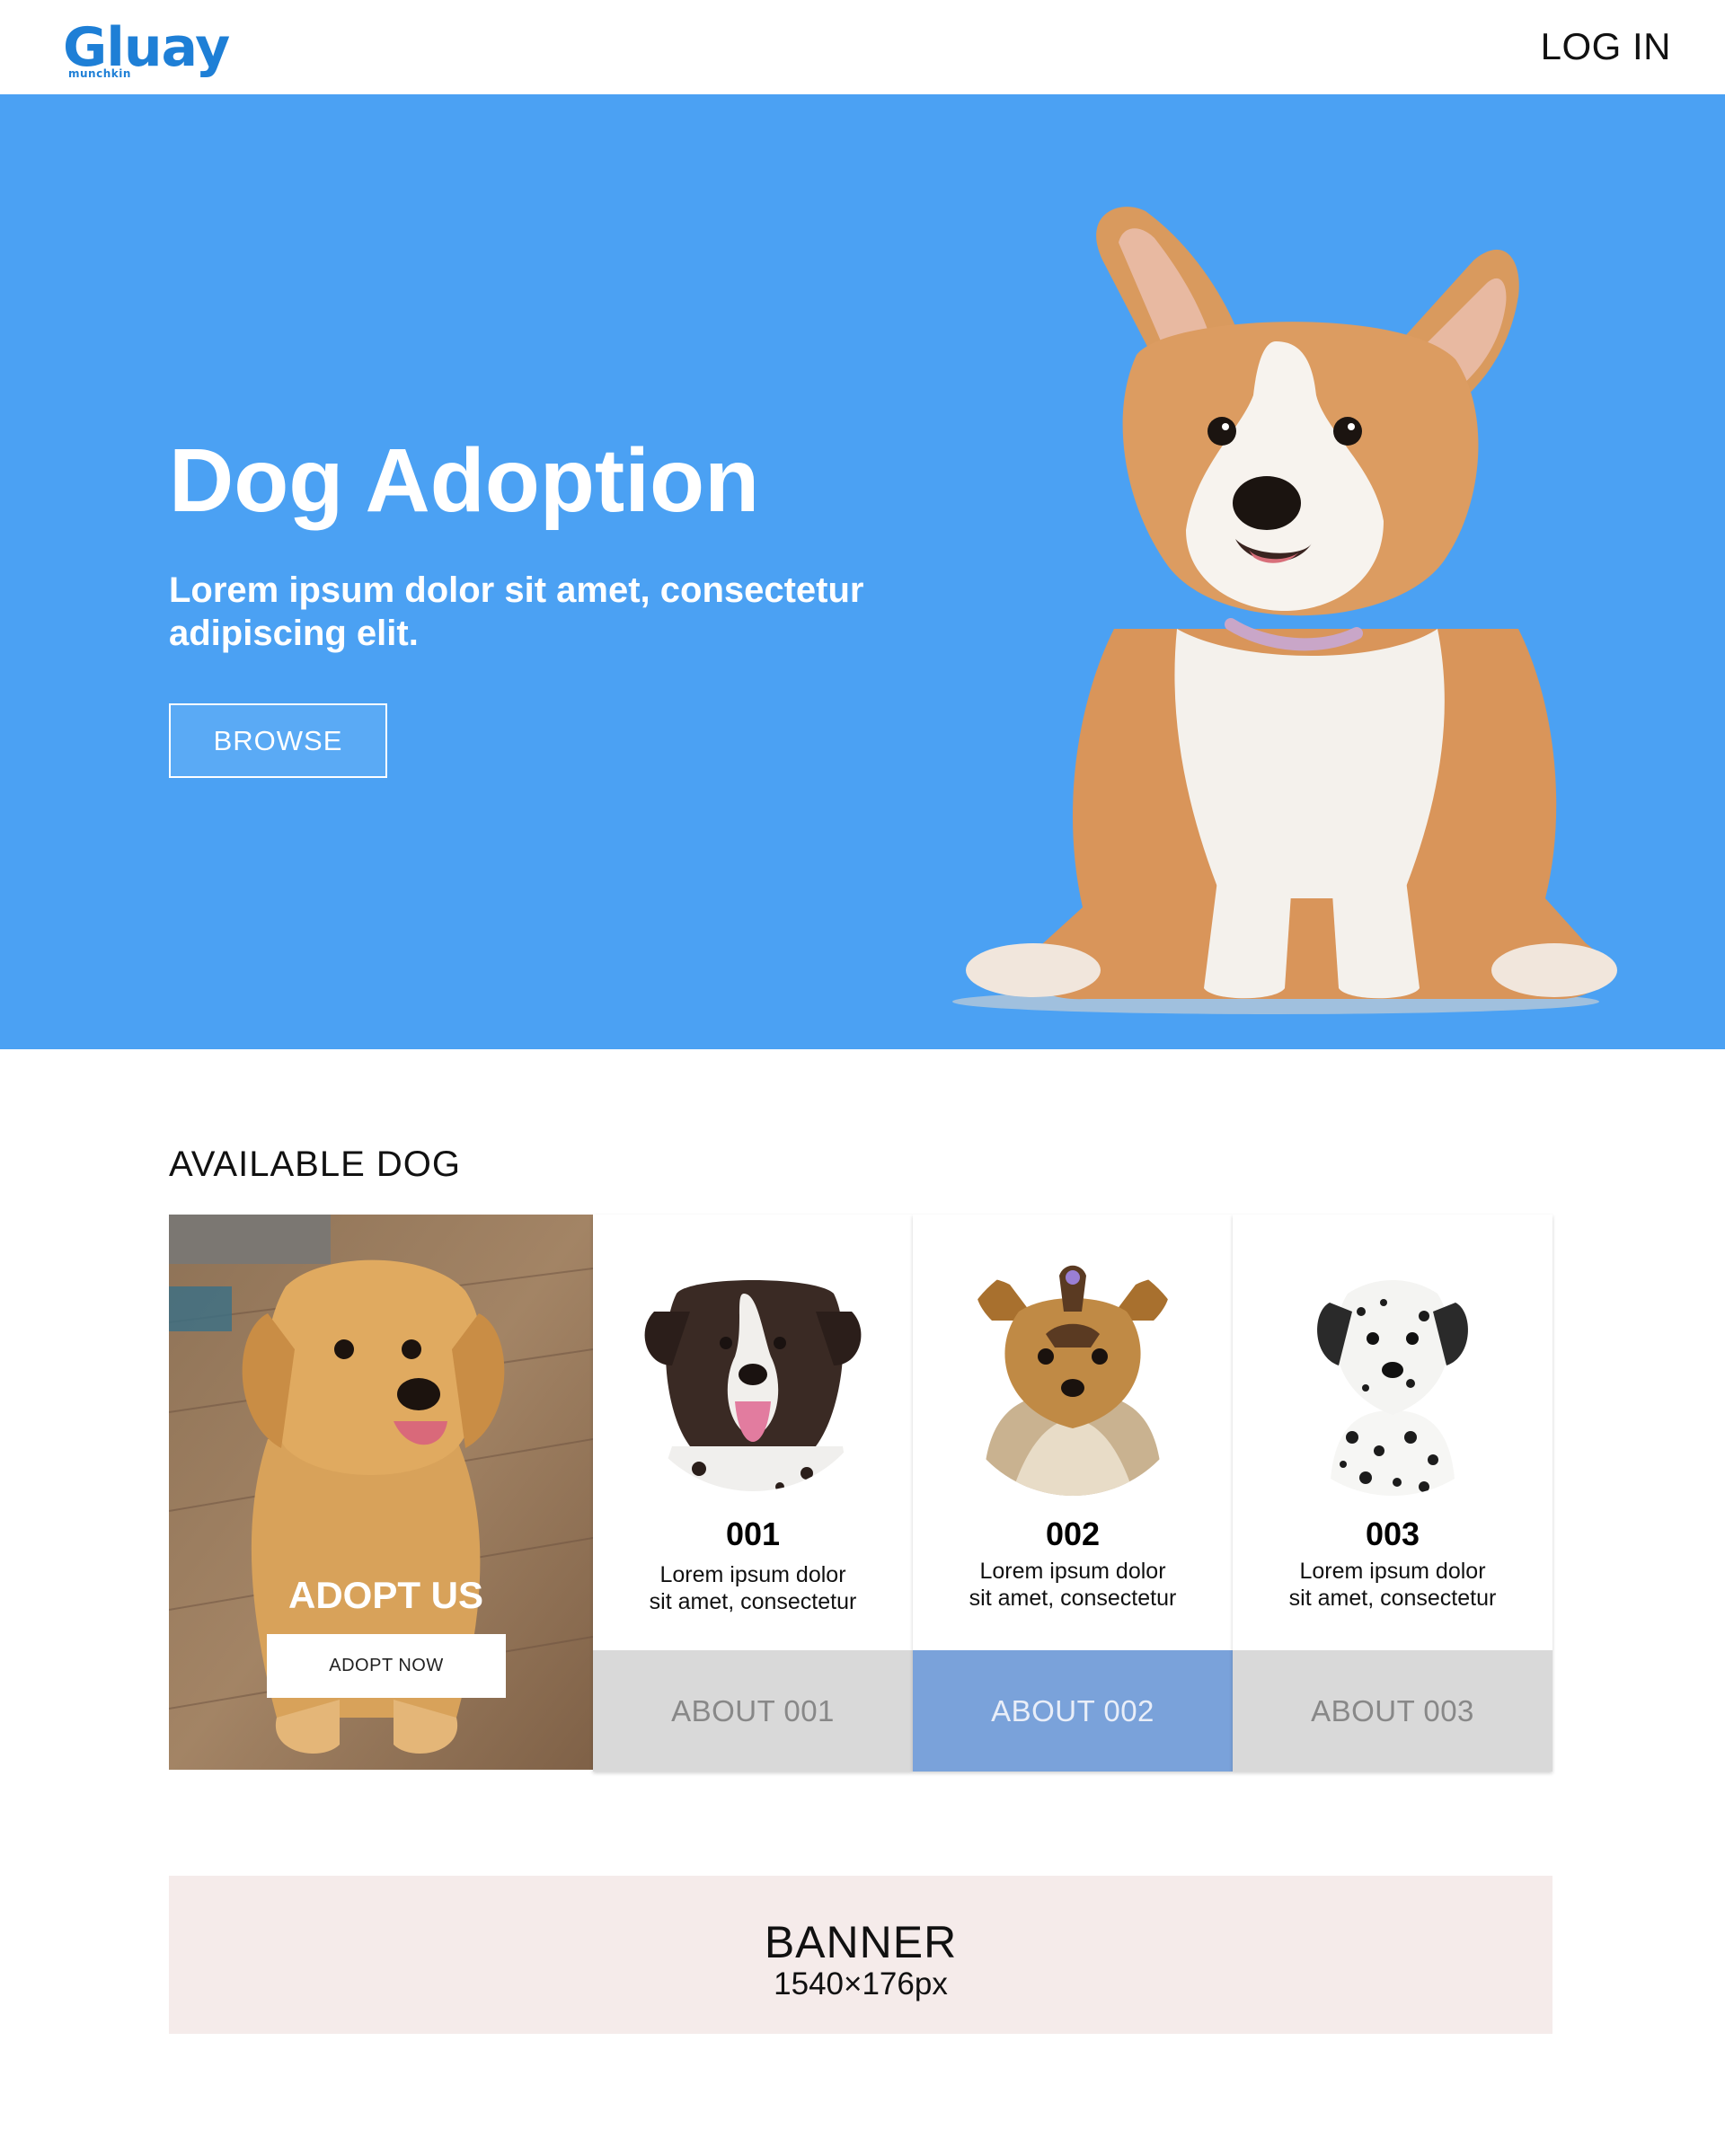 Image resolution: width=1725 pixels, height=2156 pixels. Describe the element at coordinates (1606, 46) in the screenshot. I see `login-link: LOG IN` at that location.